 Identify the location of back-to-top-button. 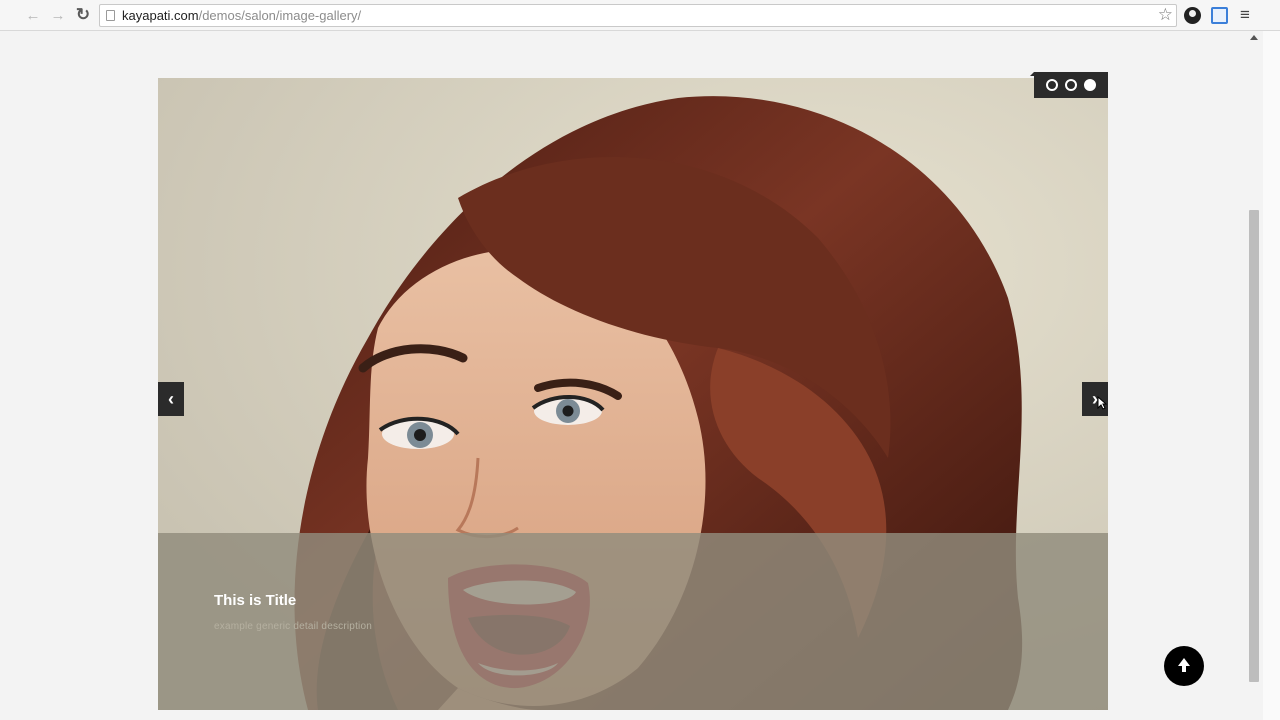
(1184, 666).